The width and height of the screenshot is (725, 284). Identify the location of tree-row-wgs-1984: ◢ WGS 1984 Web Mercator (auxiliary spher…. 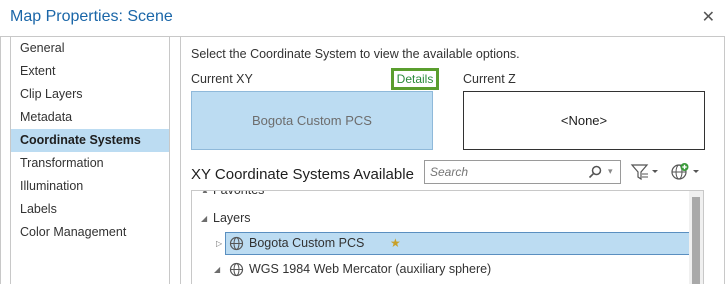
(450, 269).